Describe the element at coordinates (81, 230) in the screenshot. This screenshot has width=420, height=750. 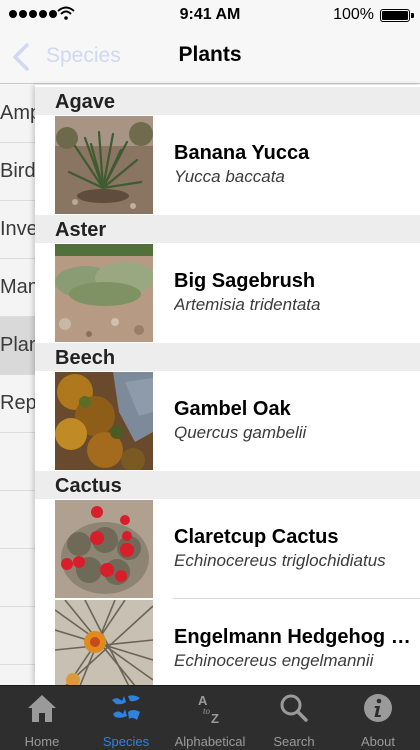
I see `section-header-label: Aster` at that location.